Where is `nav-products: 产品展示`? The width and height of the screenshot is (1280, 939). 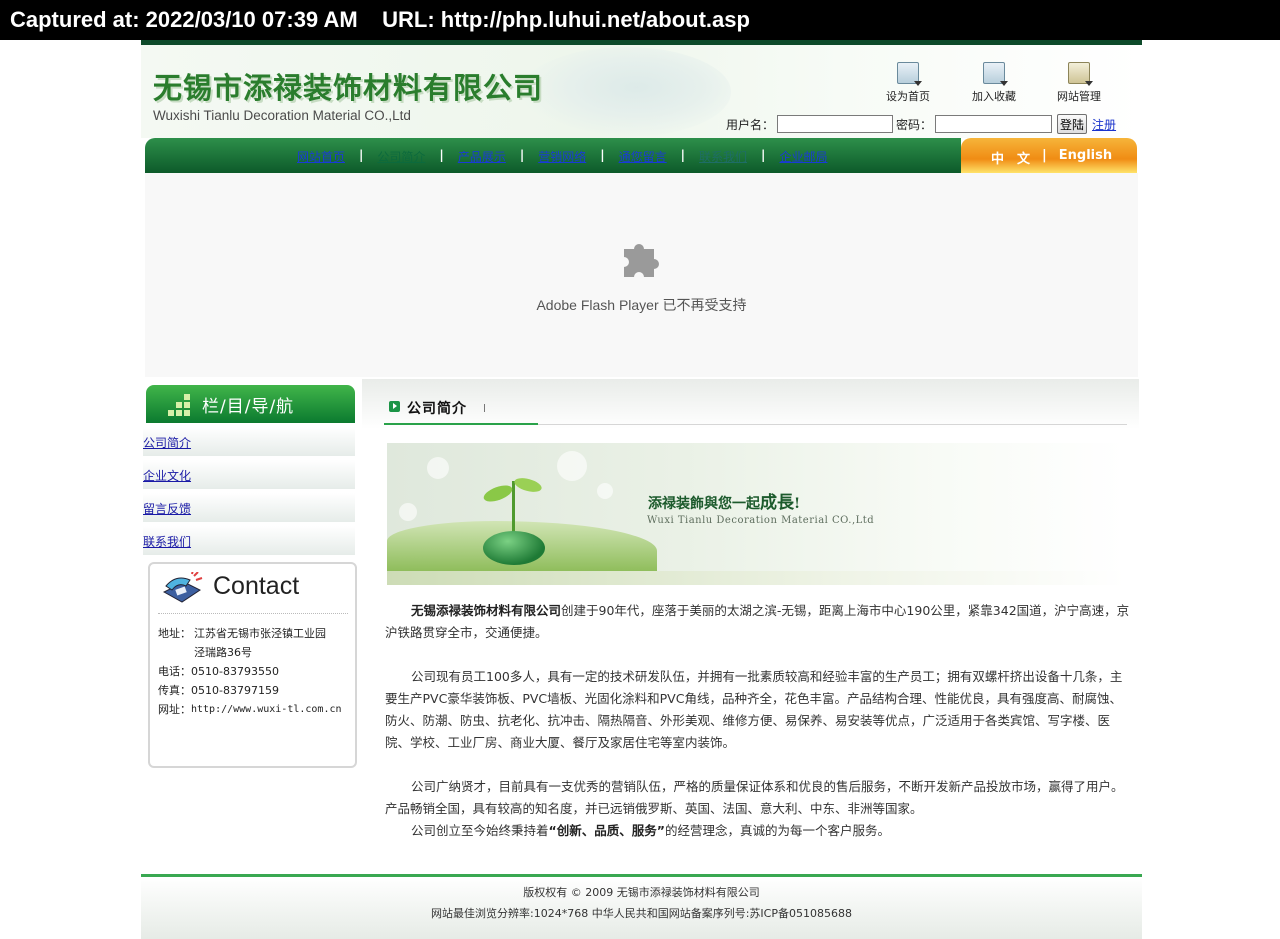
nav-products: 产品展示 is located at coordinates (482, 156).